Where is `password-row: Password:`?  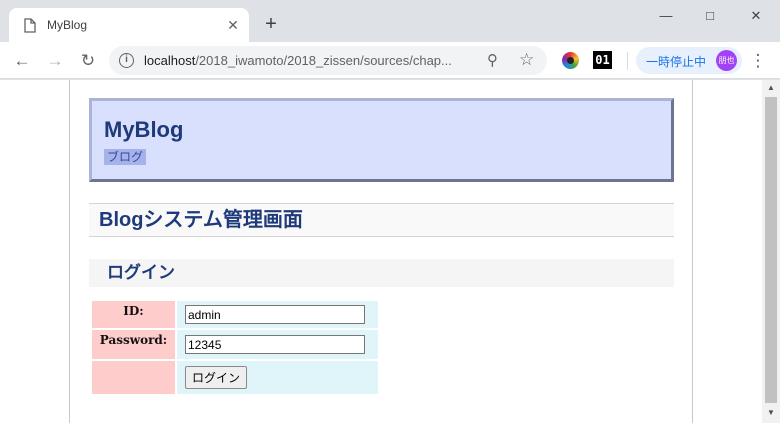 password-row: Password: is located at coordinates (235, 344).